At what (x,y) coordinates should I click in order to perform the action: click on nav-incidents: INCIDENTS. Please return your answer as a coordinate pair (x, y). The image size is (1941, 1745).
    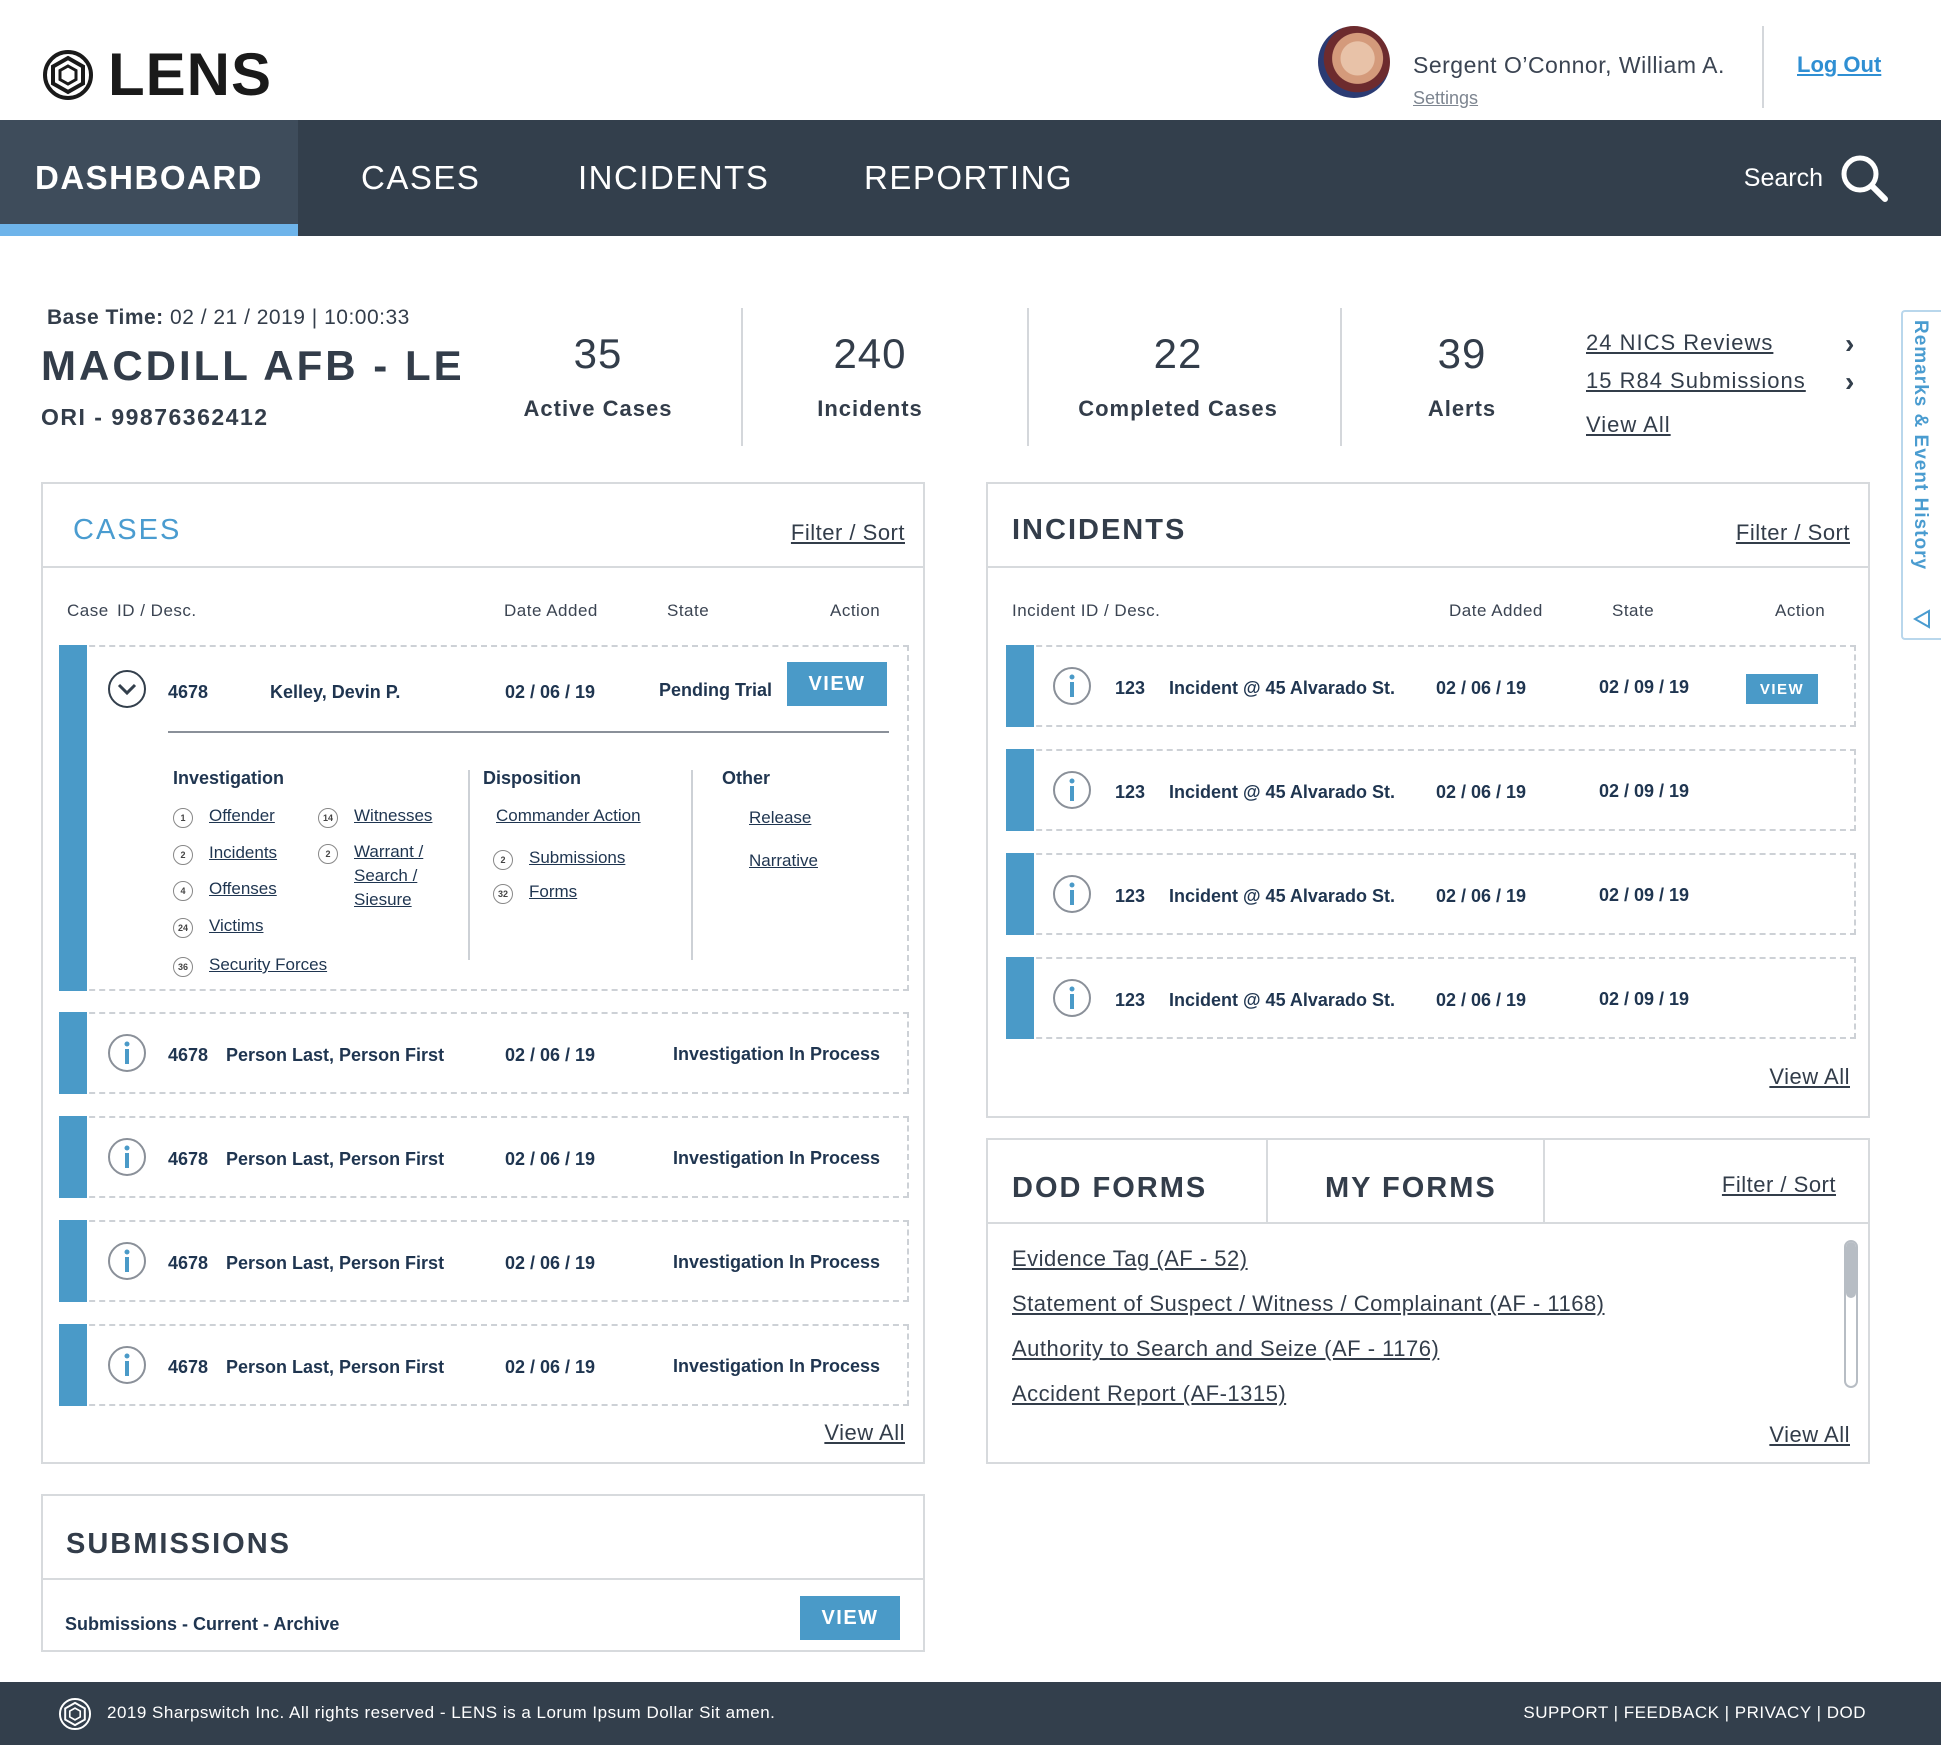
    Looking at the image, I should click on (673, 178).